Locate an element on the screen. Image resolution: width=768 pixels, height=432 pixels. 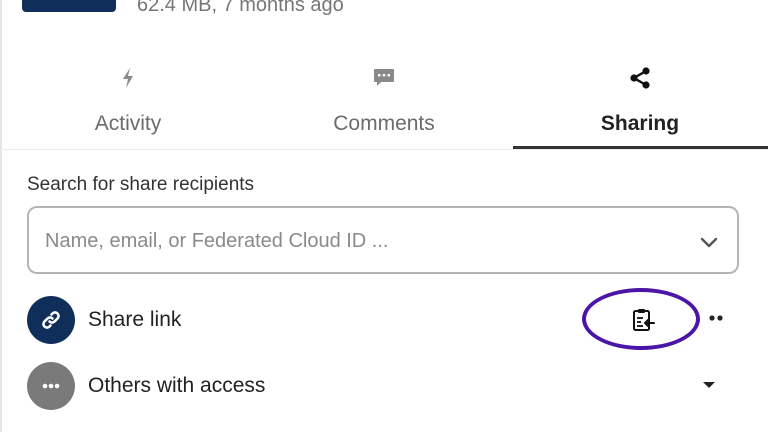
file-meta: 62.4 MB, 7 months ago is located at coordinates (240, 8).